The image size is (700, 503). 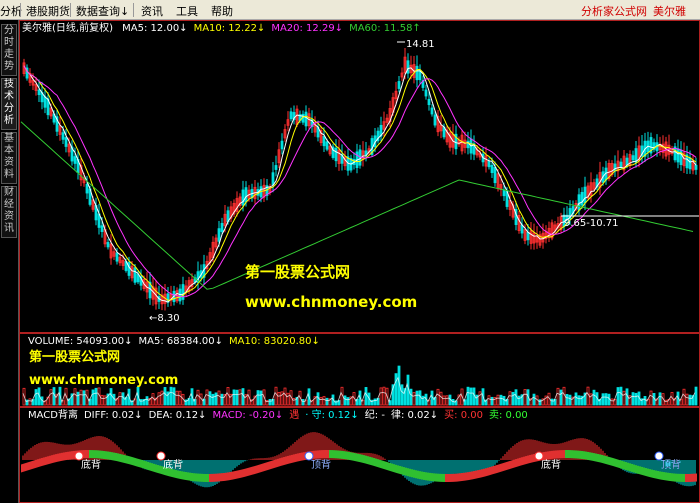 I want to click on brand-name: 分析家公式网, so click(x=614, y=11).